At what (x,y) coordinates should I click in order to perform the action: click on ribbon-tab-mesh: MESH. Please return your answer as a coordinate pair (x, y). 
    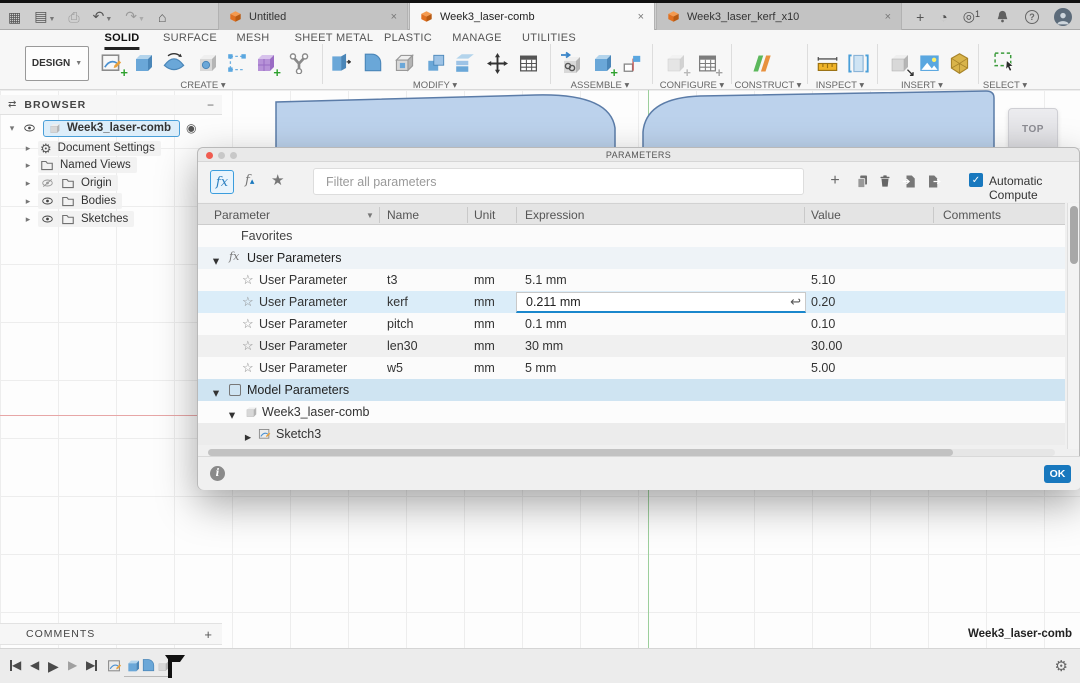
    Looking at the image, I should click on (253, 39).